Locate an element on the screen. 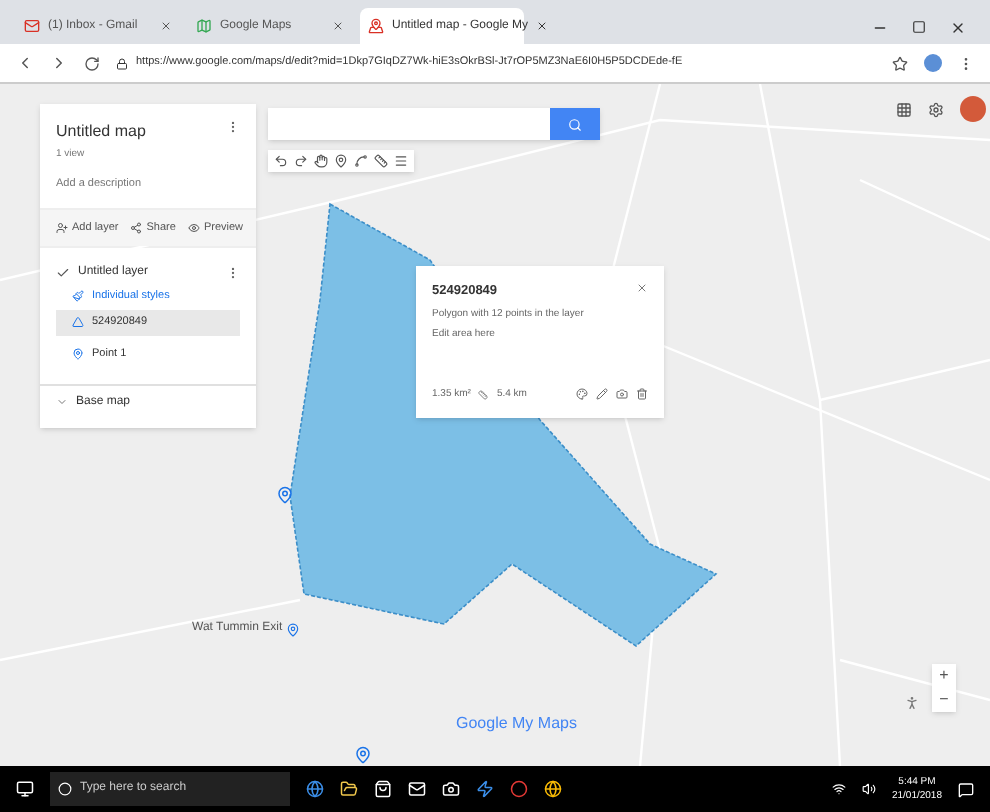  browser-icon is located at coordinates (553, 789).